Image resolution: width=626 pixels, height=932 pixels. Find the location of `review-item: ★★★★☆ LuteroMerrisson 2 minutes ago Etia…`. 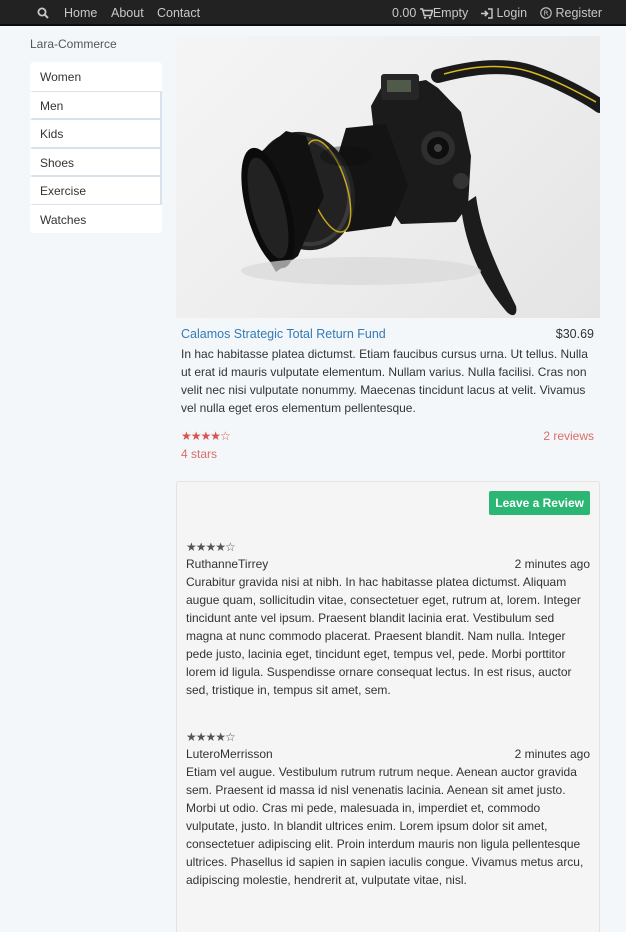

review-item: ★★★★☆ LuteroMerrisson 2 minutes ago Etia… is located at coordinates (388, 809).